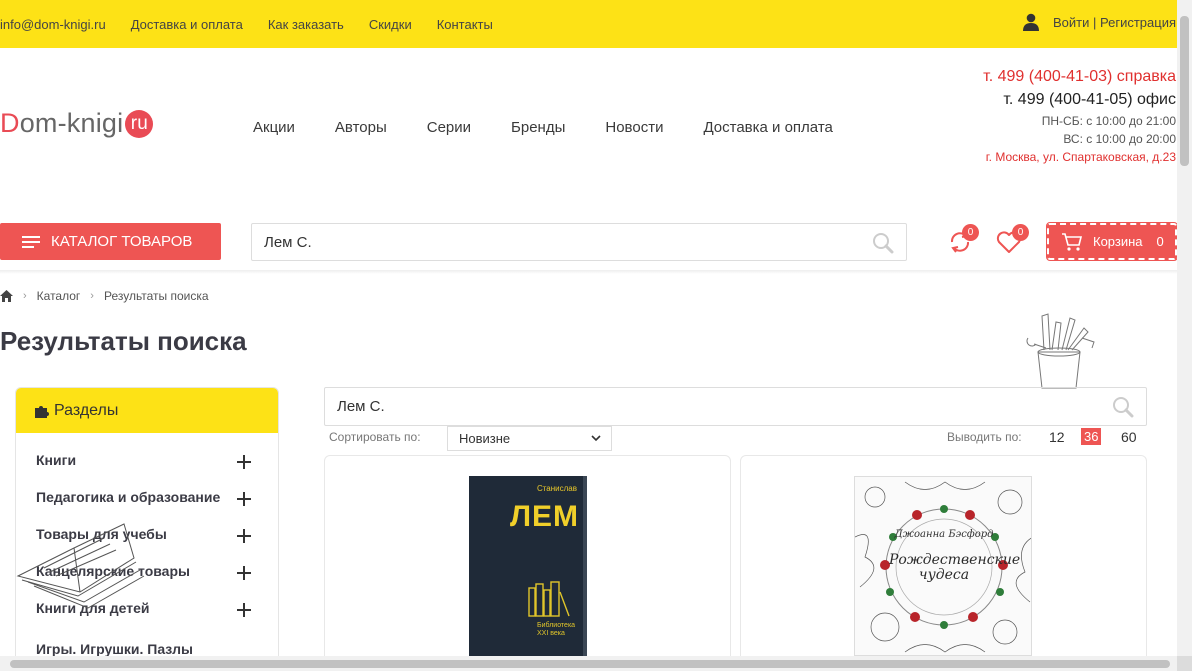 Image resolution: width=1192 pixels, height=671 pixels. Describe the element at coordinates (274, 127) in the screenshot. I see `nav-promotions: Акции` at that location.